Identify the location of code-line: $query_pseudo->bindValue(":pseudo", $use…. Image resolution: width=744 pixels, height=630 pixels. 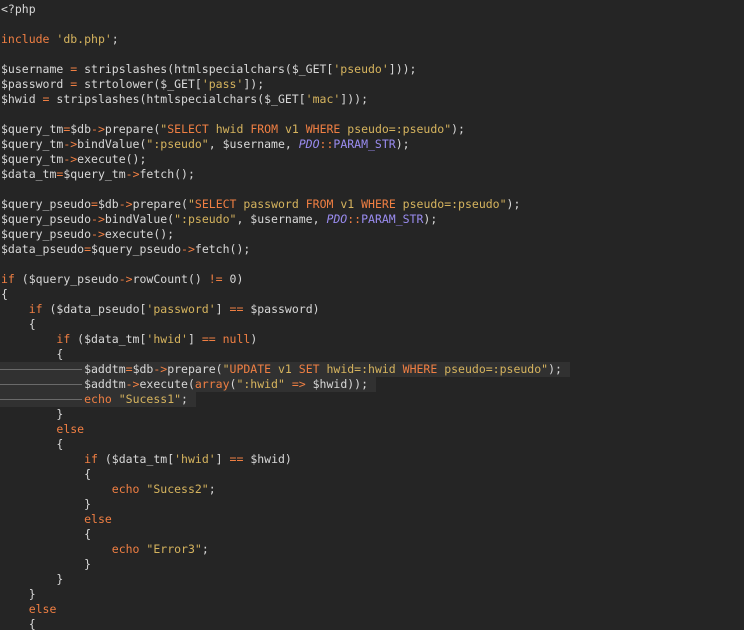
(219, 219).